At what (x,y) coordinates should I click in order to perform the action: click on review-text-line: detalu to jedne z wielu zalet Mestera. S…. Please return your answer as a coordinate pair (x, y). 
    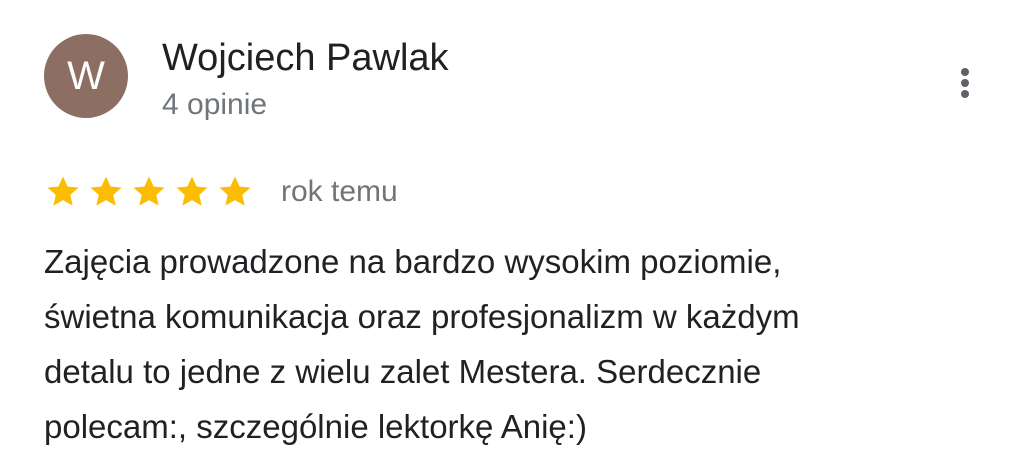
    Looking at the image, I should click on (403, 371).